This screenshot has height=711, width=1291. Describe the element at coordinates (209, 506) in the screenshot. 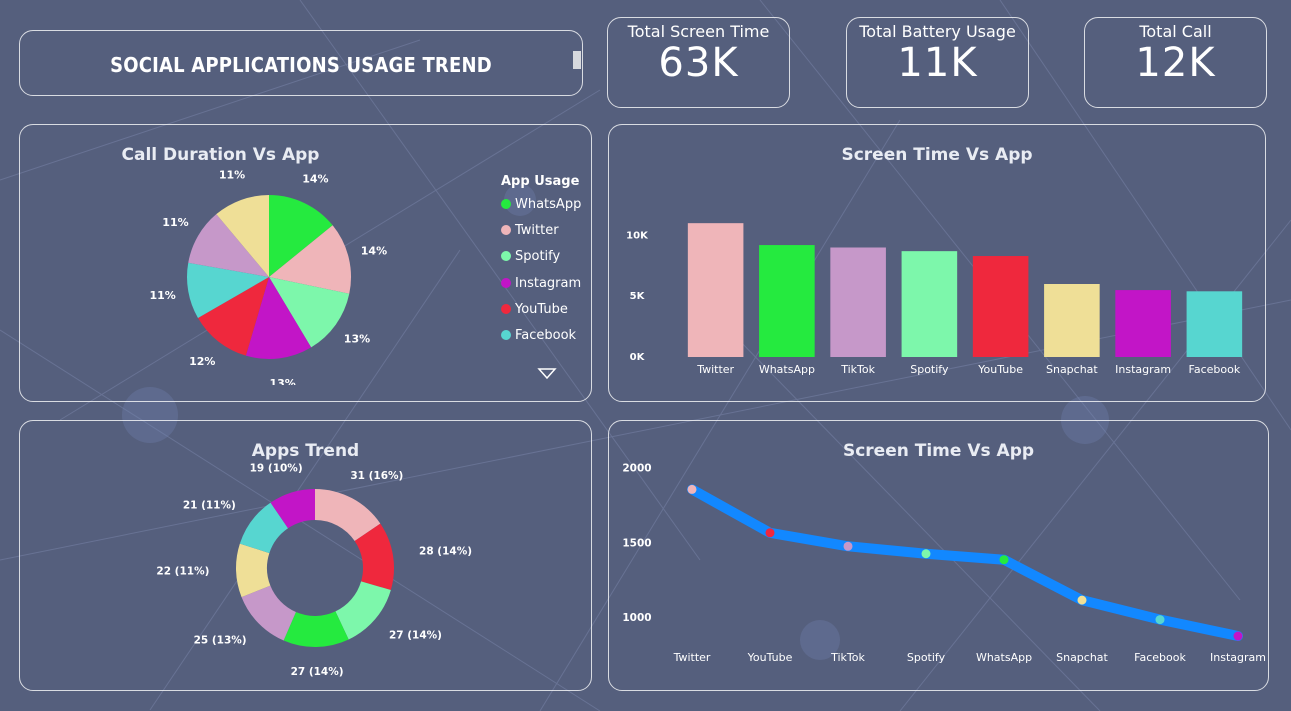

I see `donut-data-label: 21 (11%)` at that location.